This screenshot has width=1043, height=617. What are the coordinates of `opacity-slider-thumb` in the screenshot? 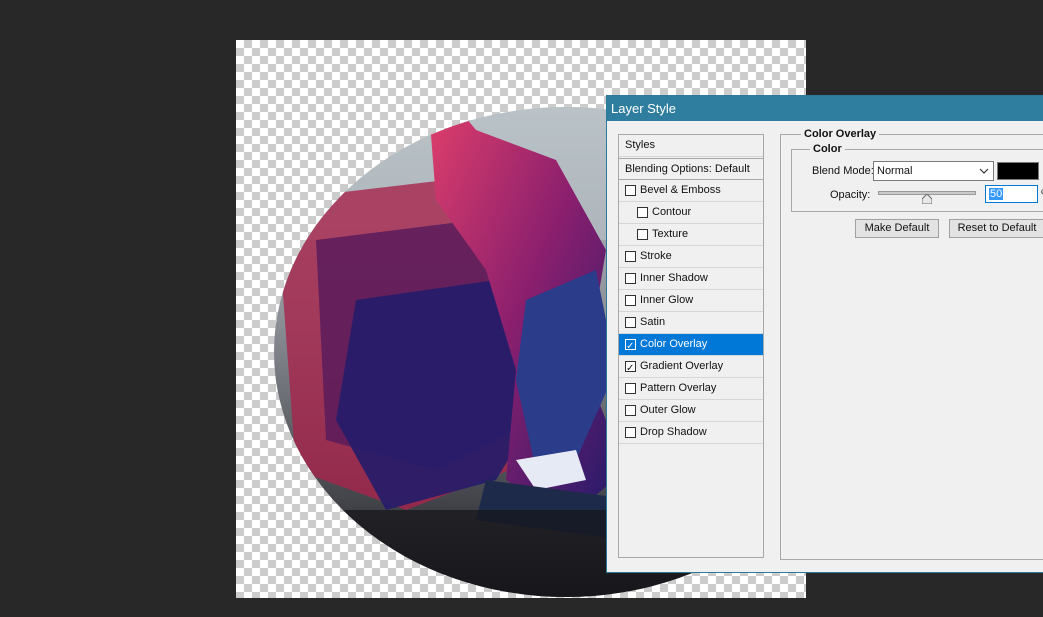 It's located at (927, 199).